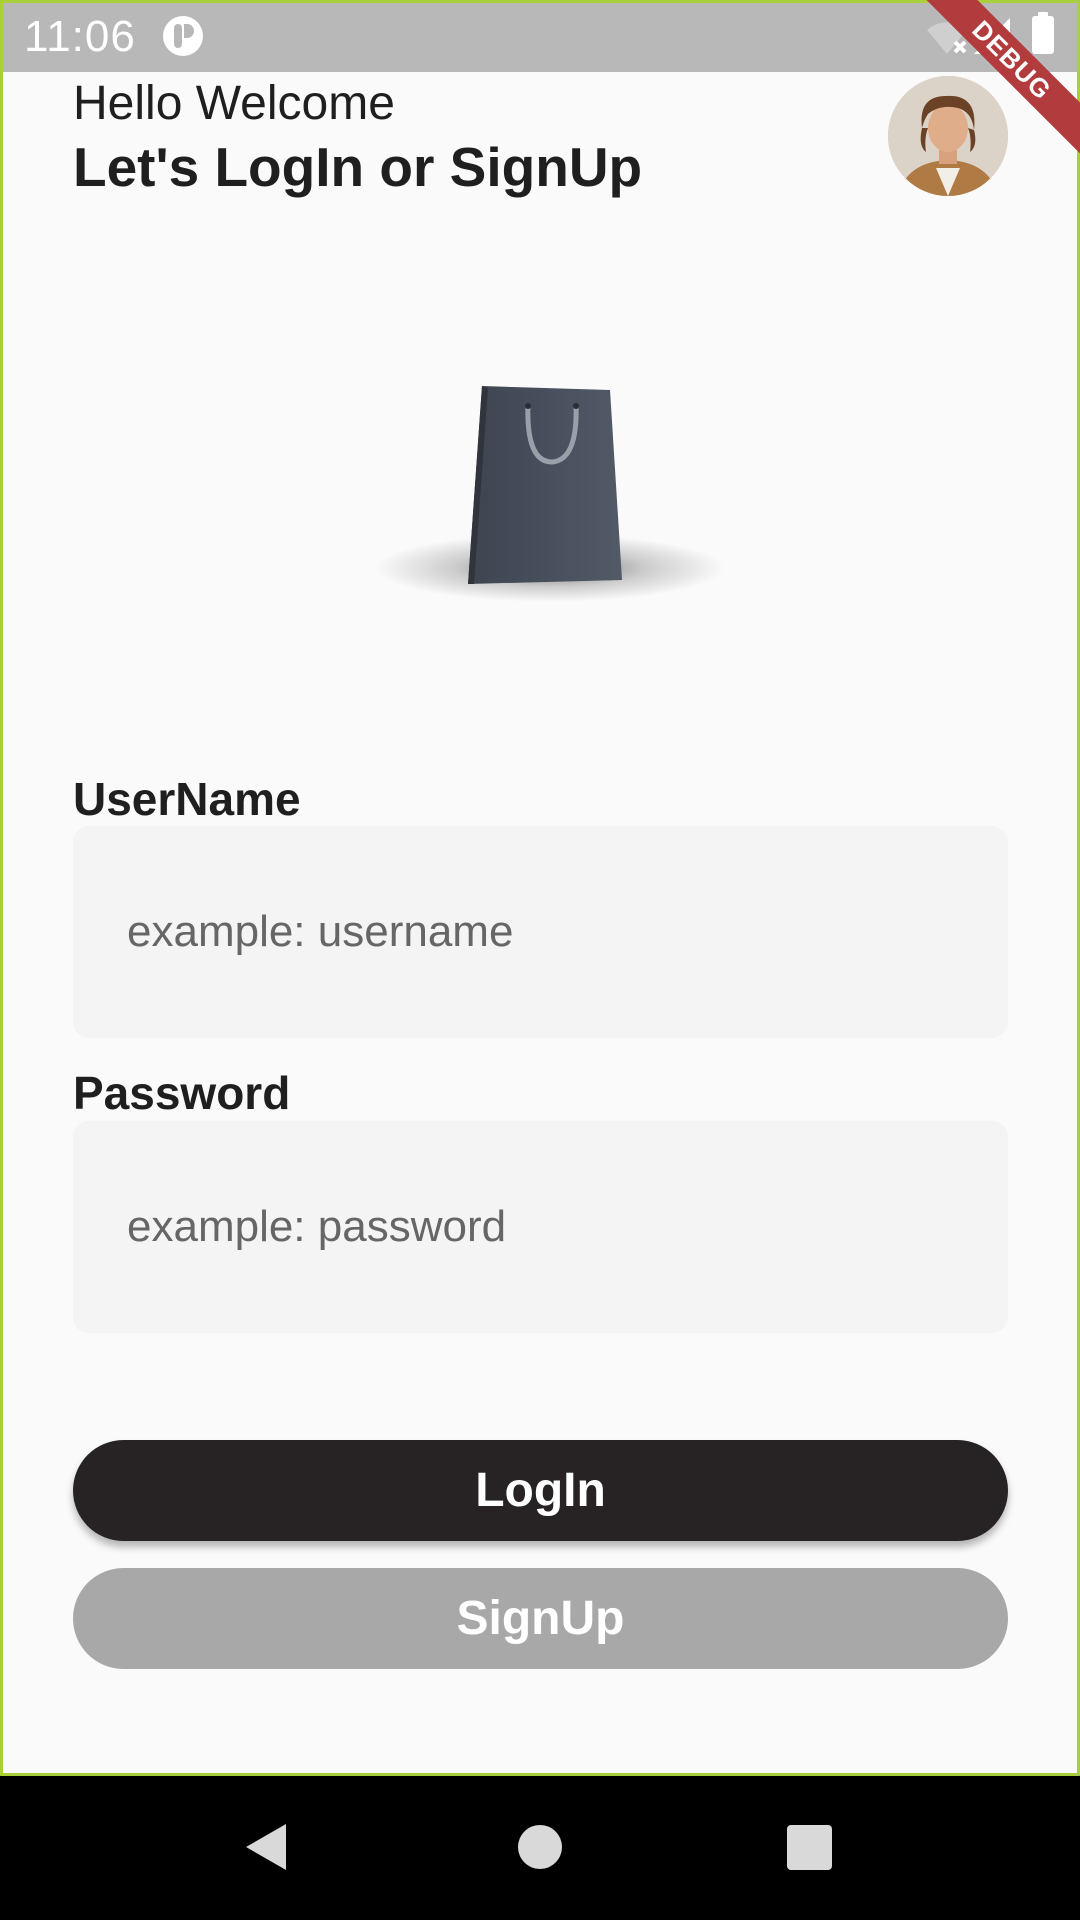 This screenshot has height=1920, width=1080. What do you see at coordinates (1043, 33) in the screenshot?
I see `battery-icon` at bounding box center [1043, 33].